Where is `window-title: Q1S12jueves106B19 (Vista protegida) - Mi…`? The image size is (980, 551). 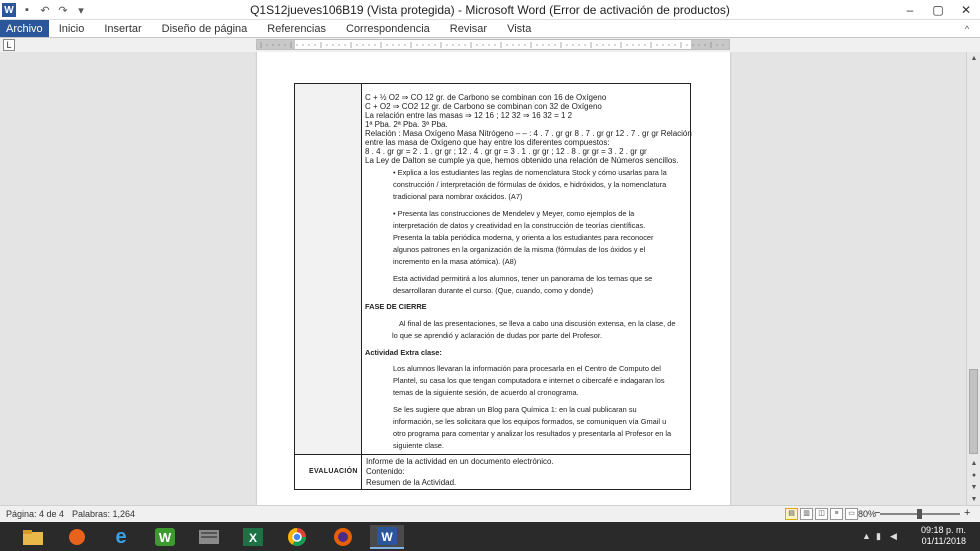 window-title: Q1S12jueves106B19 (Vista protegida) - Mi… is located at coordinates (490, 10).